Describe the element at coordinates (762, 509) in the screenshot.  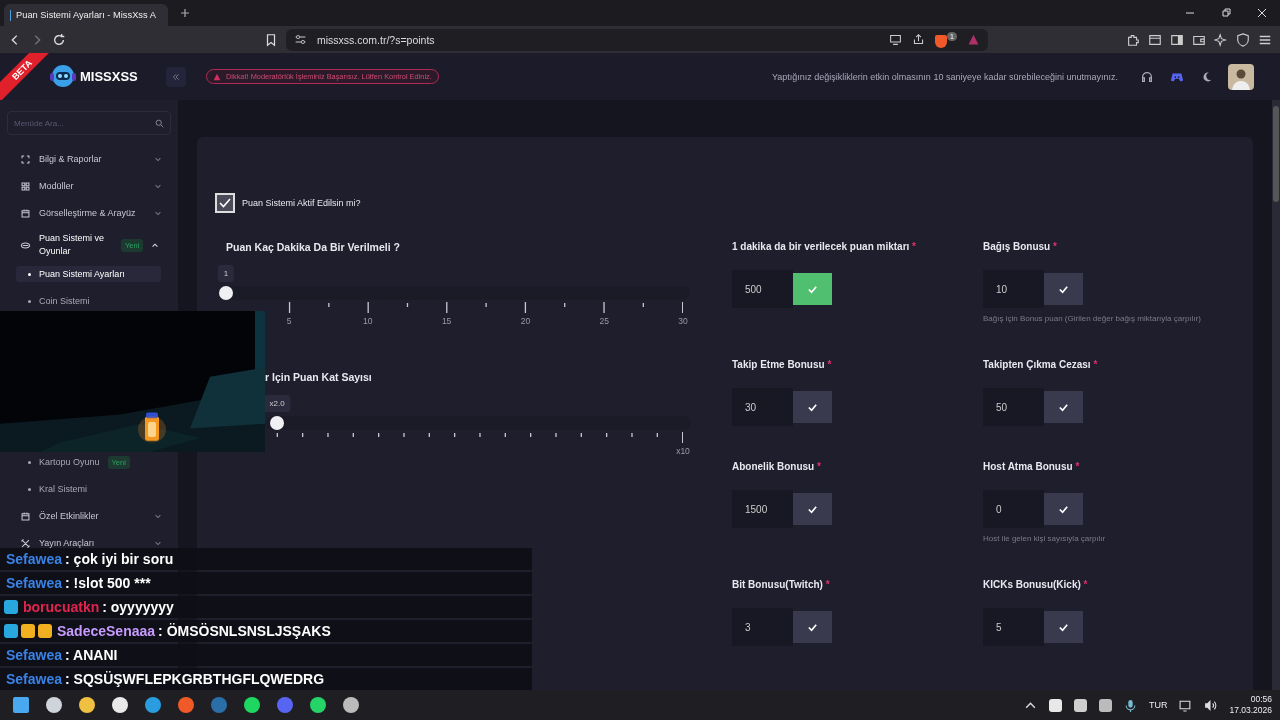
I see `number-field: 1500` at that location.